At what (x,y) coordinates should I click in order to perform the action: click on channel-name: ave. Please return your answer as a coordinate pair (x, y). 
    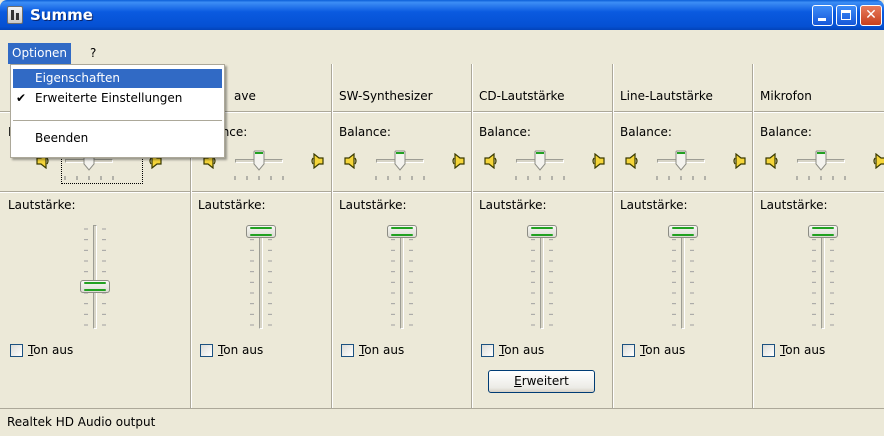
    Looking at the image, I should click on (245, 96).